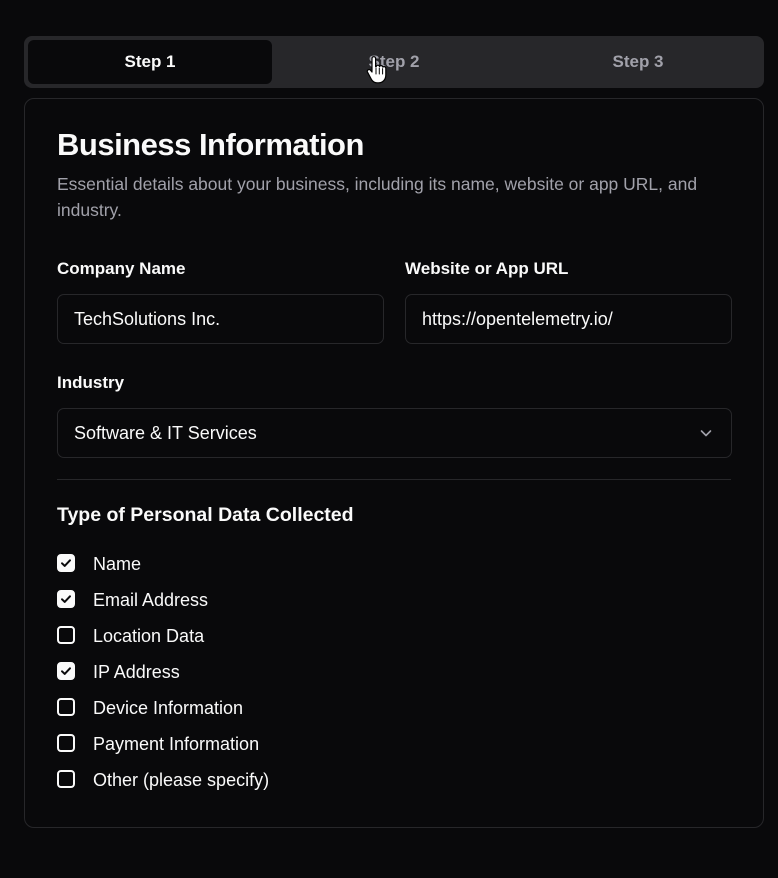  Describe the element at coordinates (163, 570) in the screenshot. I see `checkbox-item-name: Name` at that location.